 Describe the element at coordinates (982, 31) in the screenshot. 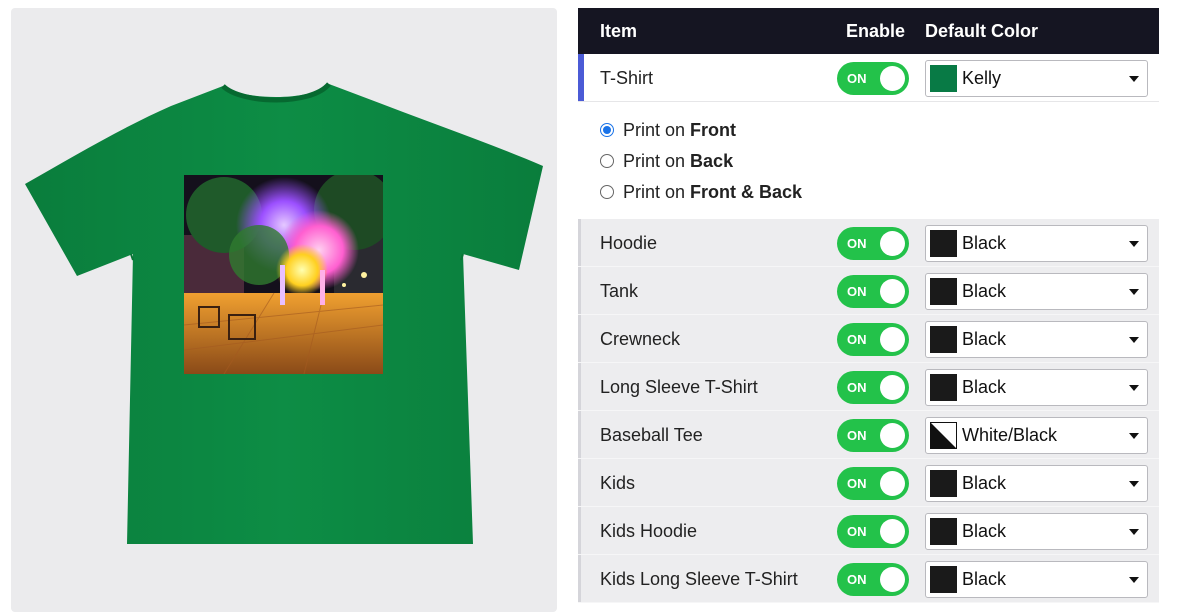

I see `column-header-default-color: Default Color` at that location.